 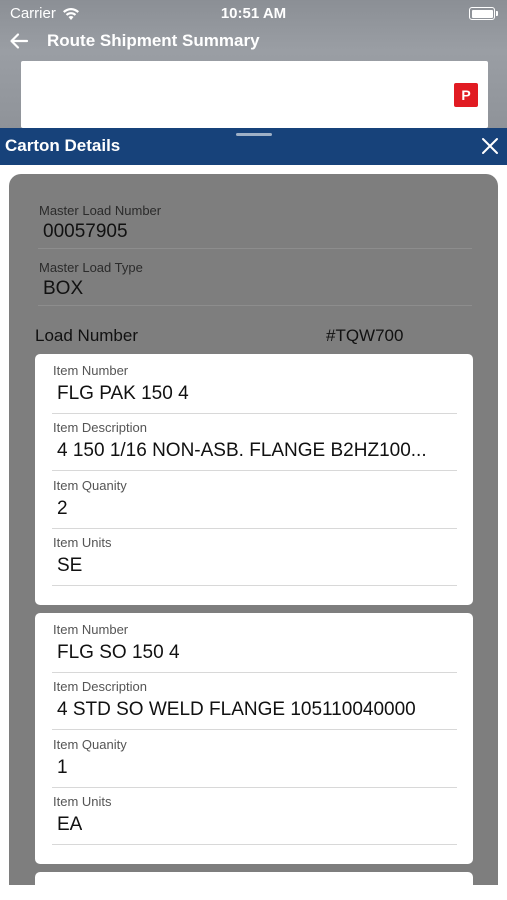 What do you see at coordinates (19, 41) in the screenshot?
I see `arrow-left-icon` at bounding box center [19, 41].